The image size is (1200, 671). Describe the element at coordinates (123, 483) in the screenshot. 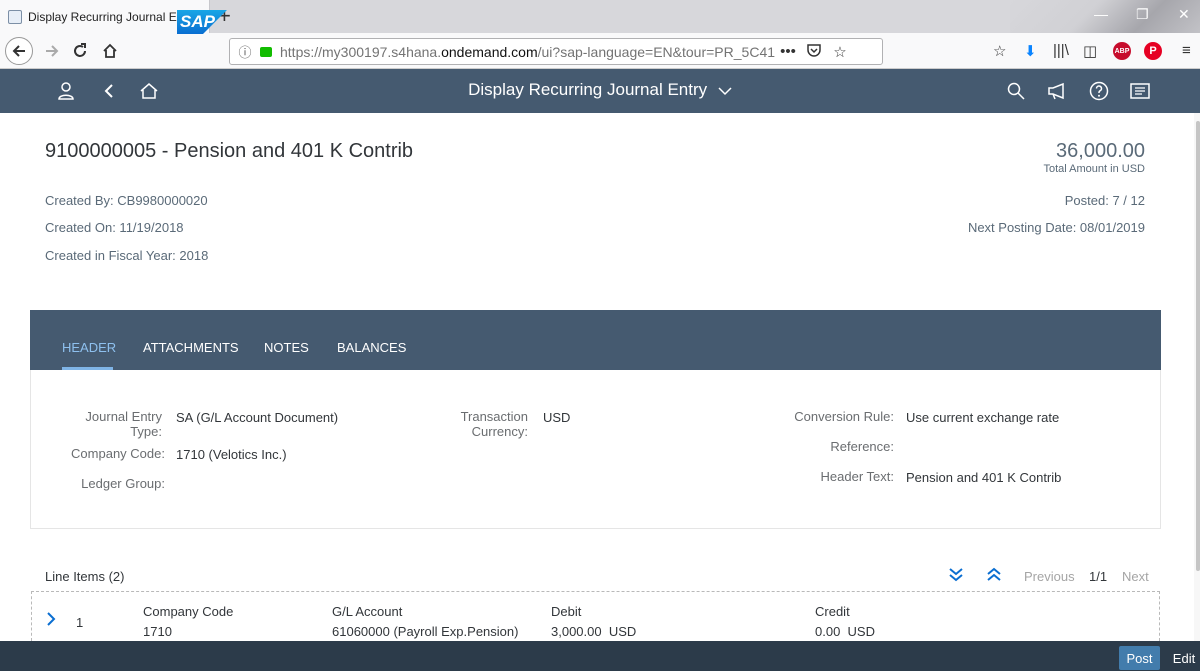

I see `ledger-group-label: Ledger Group:` at that location.